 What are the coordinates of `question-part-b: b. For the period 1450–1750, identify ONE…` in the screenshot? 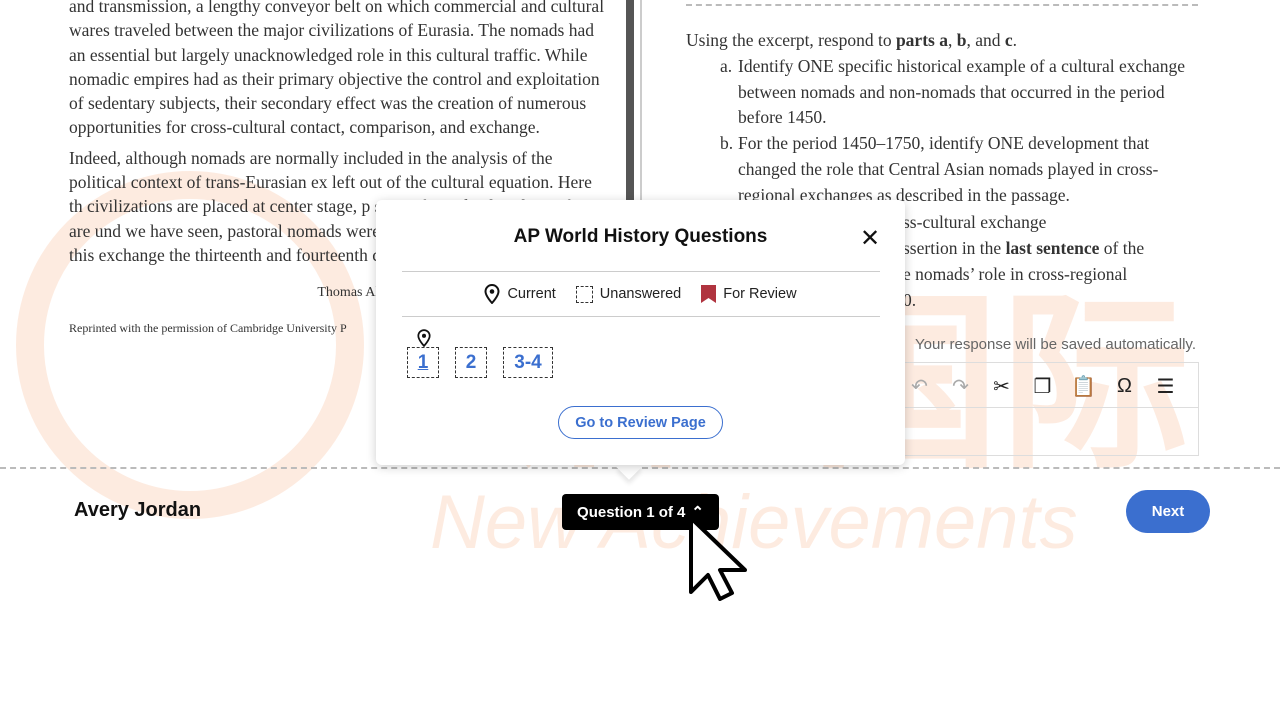 It's located at (939, 169).